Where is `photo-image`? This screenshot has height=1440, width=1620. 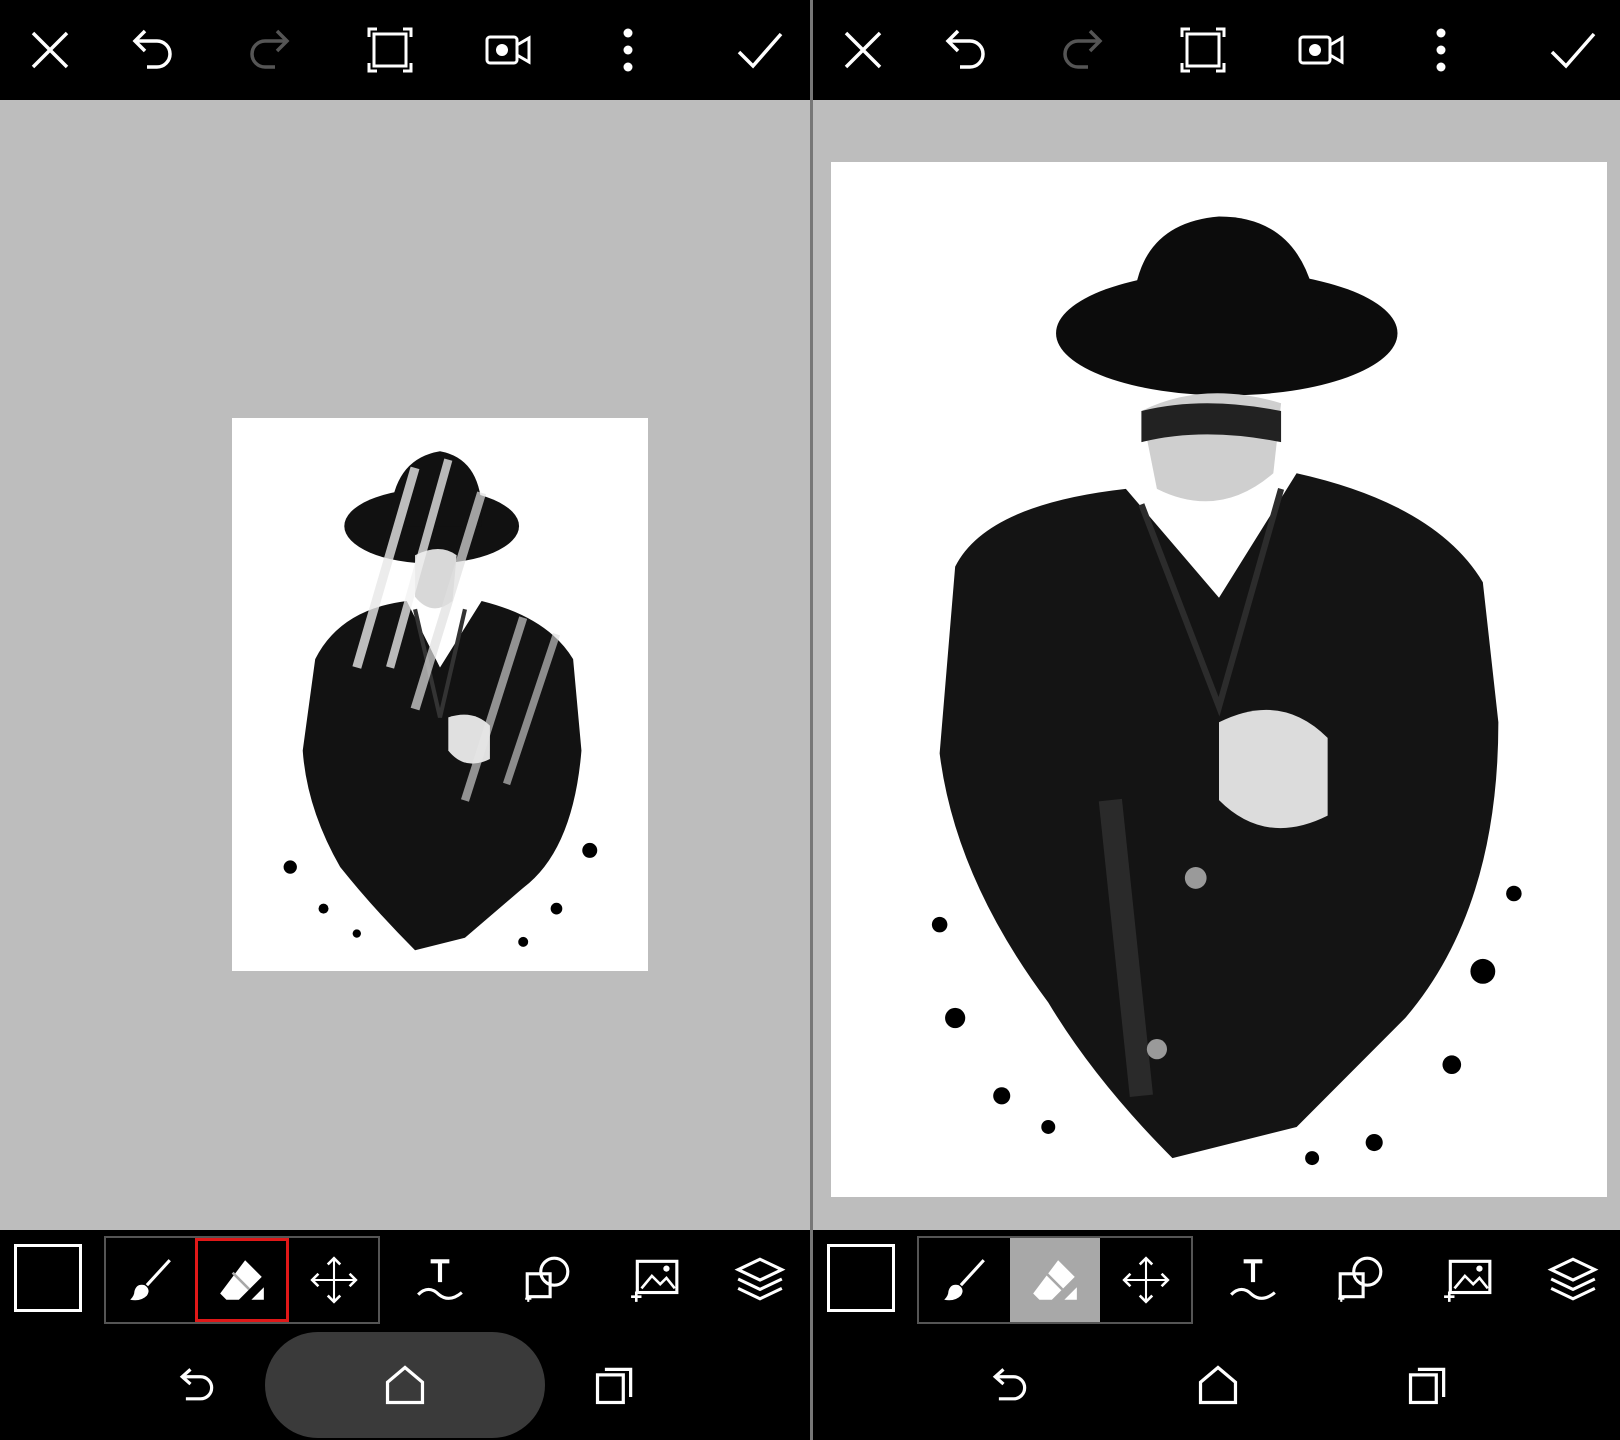
photo-image is located at coordinates (440, 694).